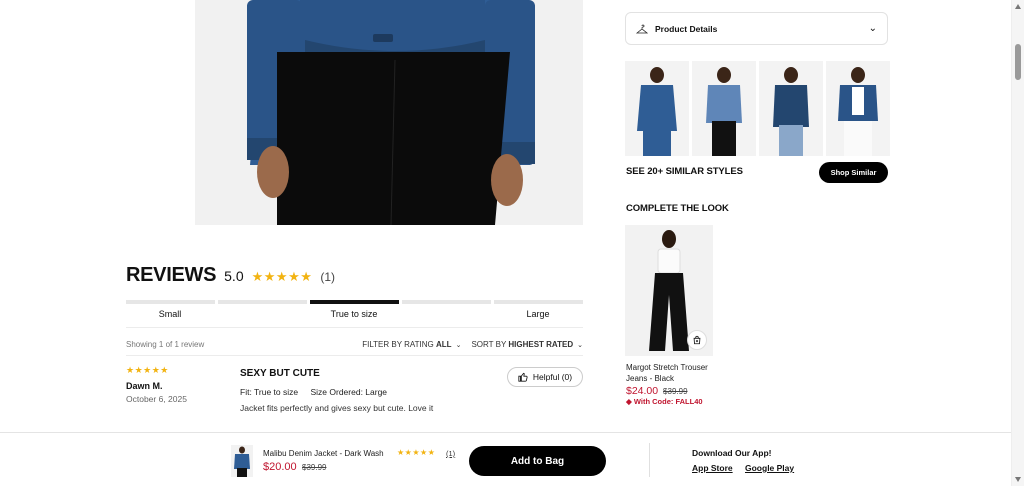  I want to click on sticky-product-thumbnail, so click(242, 461).